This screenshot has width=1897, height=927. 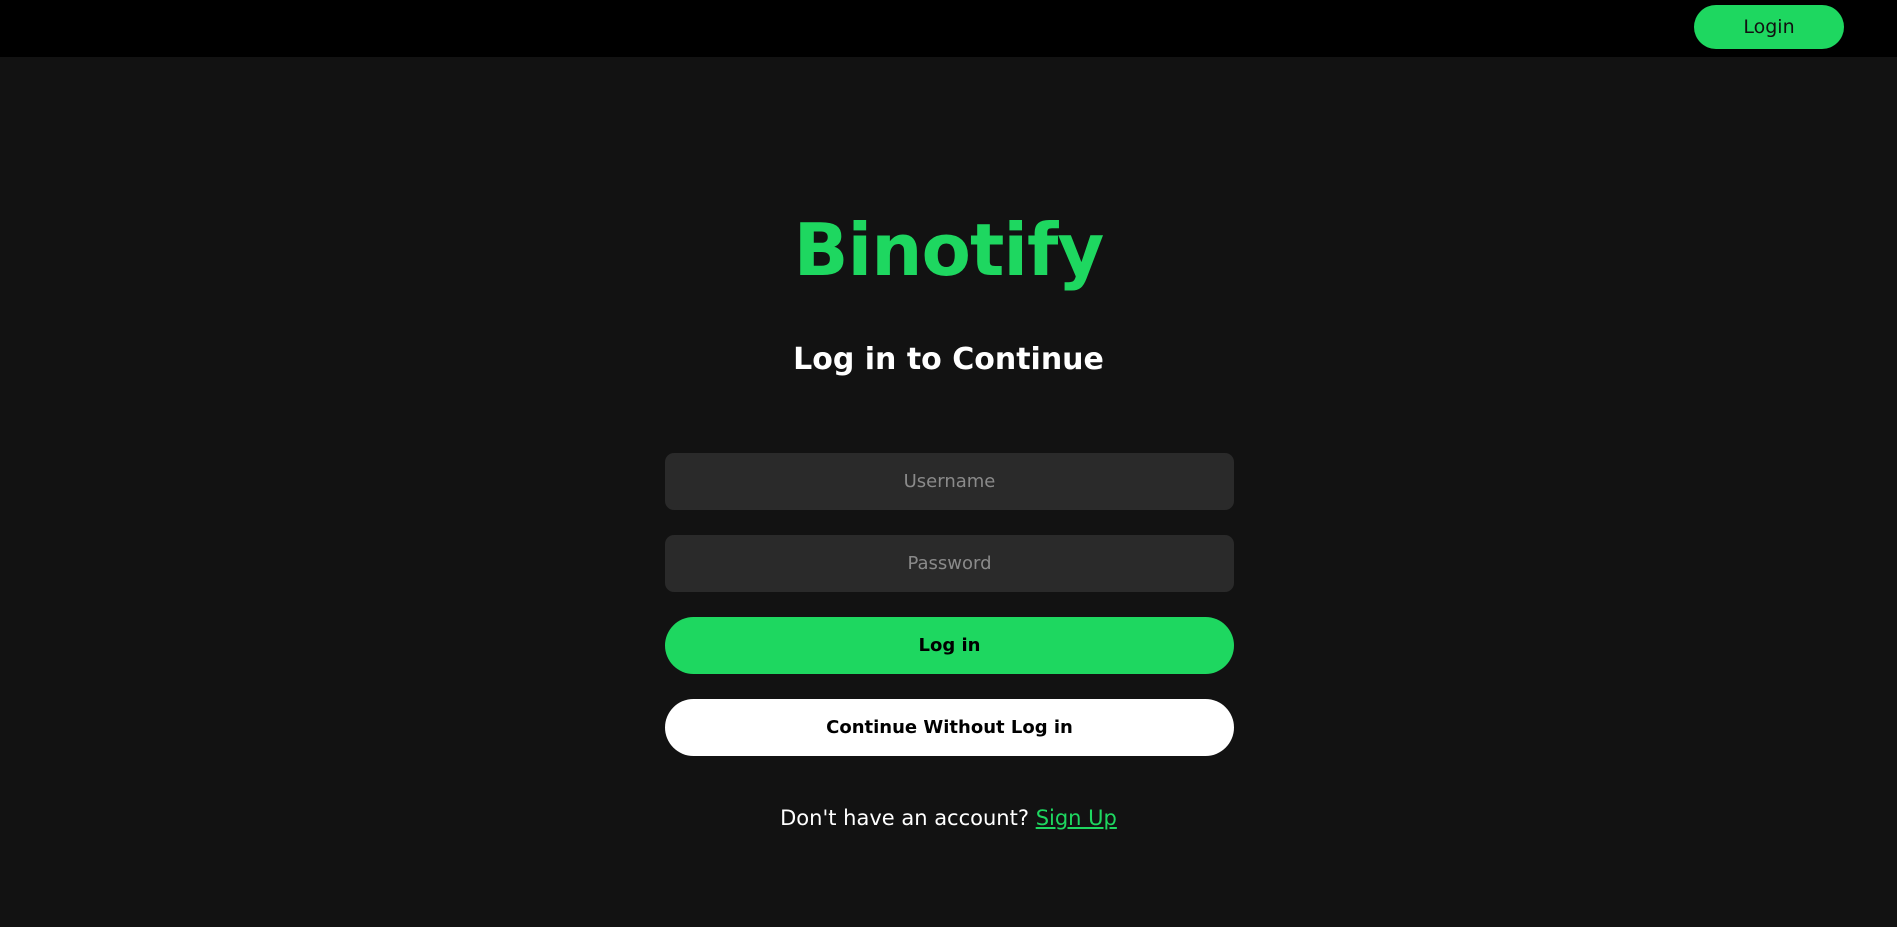 What do you see at coordinates (1076, 818) in the screenshot?
I see `signup-link: Sign Up` at bounding box center [1076, 818].